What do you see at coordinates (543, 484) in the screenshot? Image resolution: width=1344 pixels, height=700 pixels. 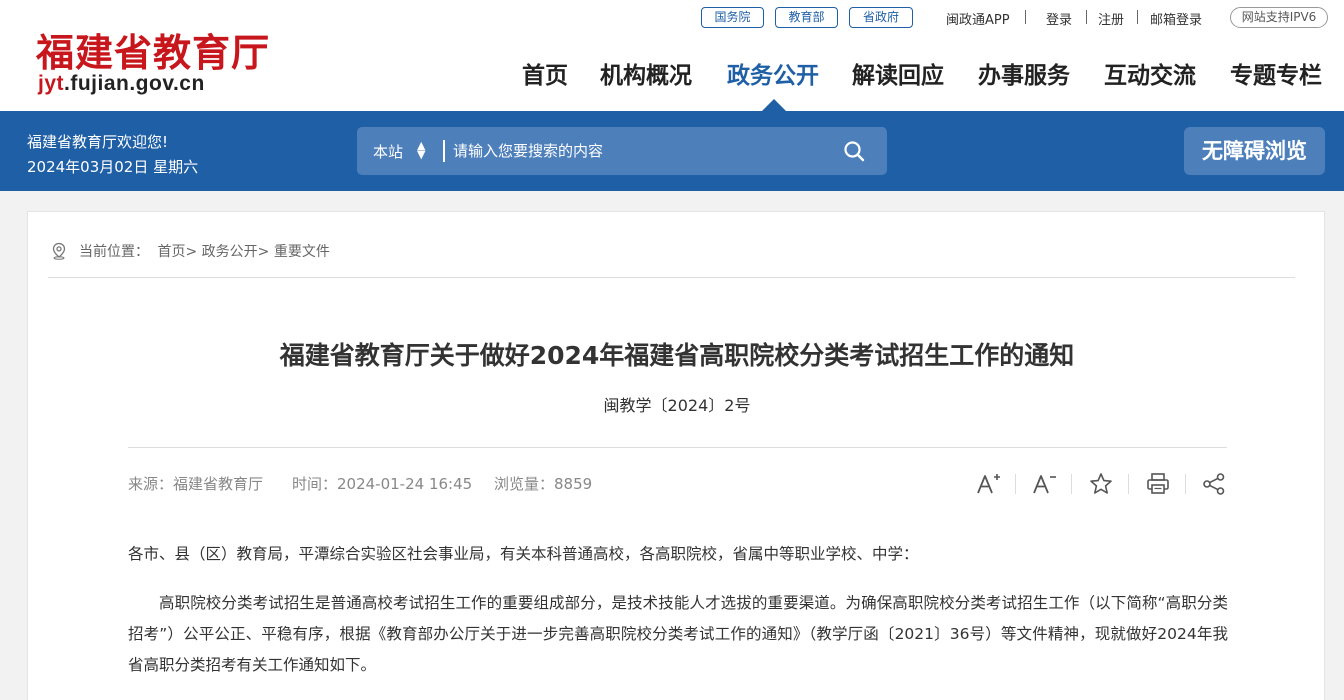 I see `article-views: 浏览量：8859` at bounding box center [543, 484].